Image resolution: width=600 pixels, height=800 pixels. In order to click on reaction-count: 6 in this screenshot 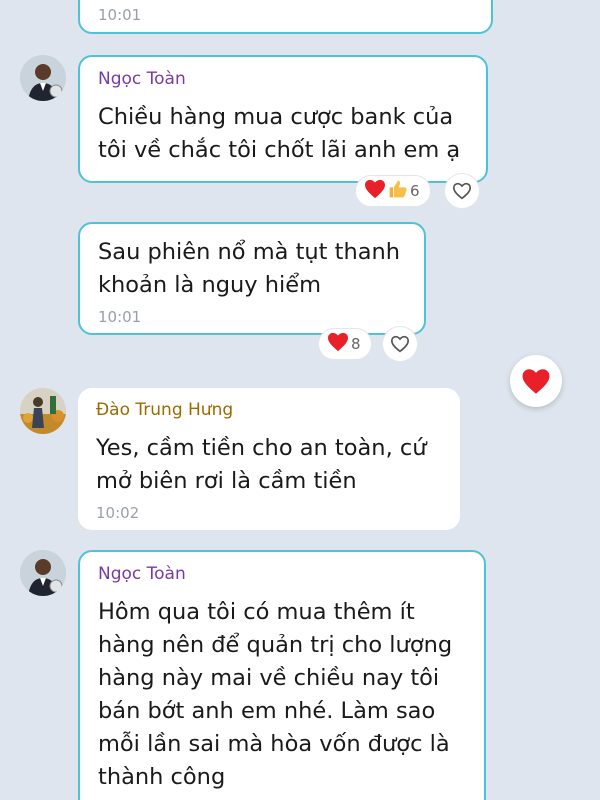, I will do `click(415, 191)`.